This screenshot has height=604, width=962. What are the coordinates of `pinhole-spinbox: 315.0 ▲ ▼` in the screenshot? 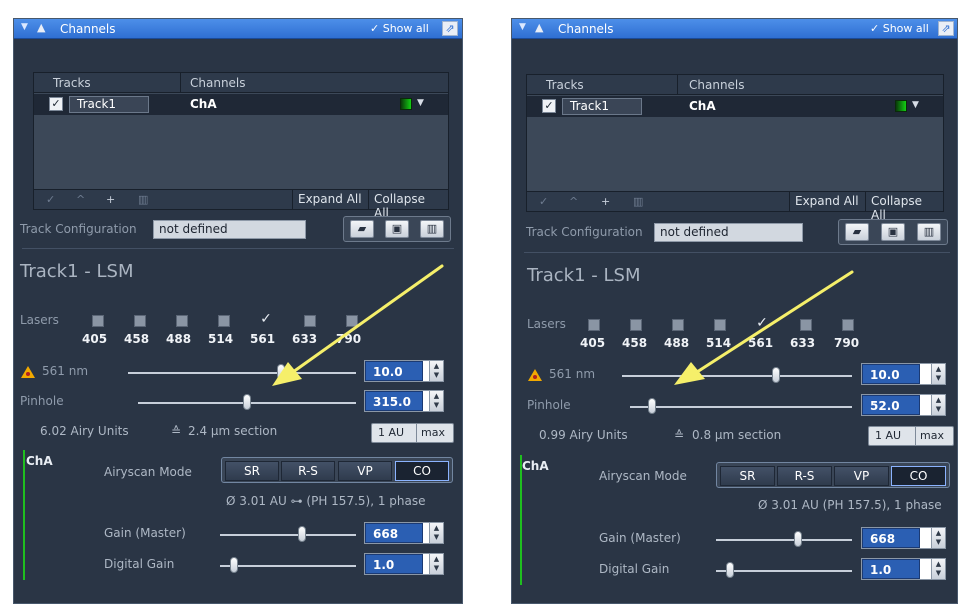 It's located at (404, 401).